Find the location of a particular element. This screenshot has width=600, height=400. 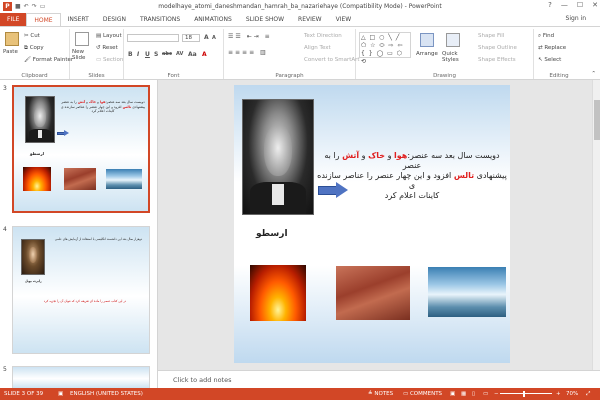

cut-button: ✂ Cut is located at coordinates (32, 36).